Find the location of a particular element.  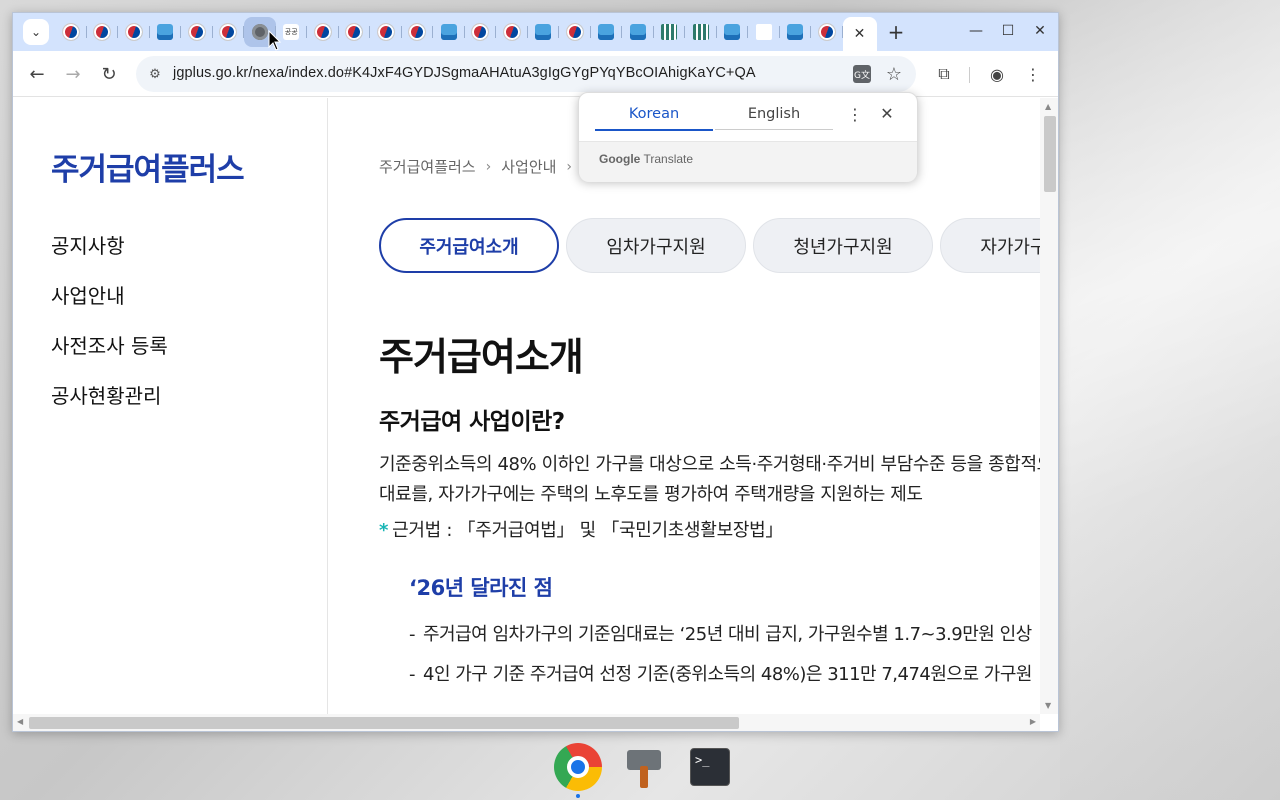

google-translate-brand: Google Translate is located at coordinates (646, 159).